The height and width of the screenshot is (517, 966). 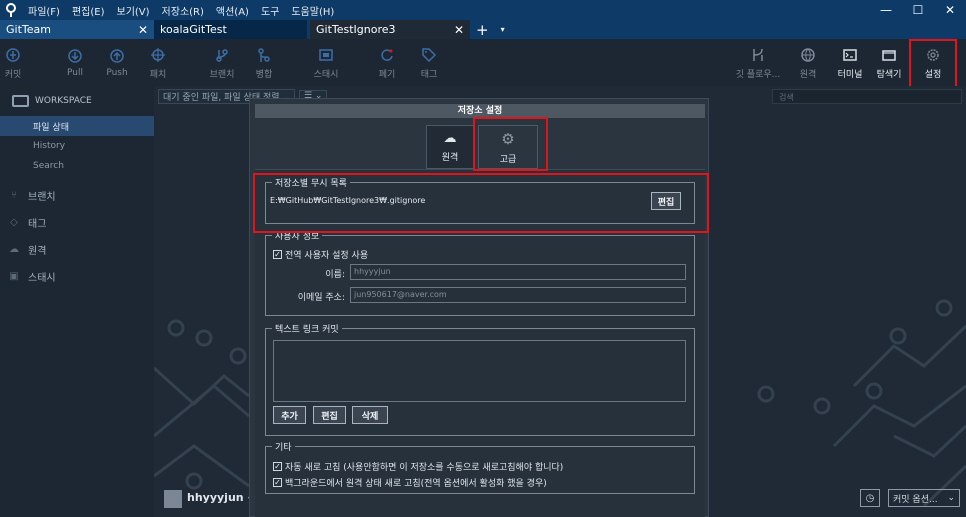 What do you see at coordinates (14, 195) in the screenshot?
I see `branch-icon: ⑂` at bounding box center [14, 195].